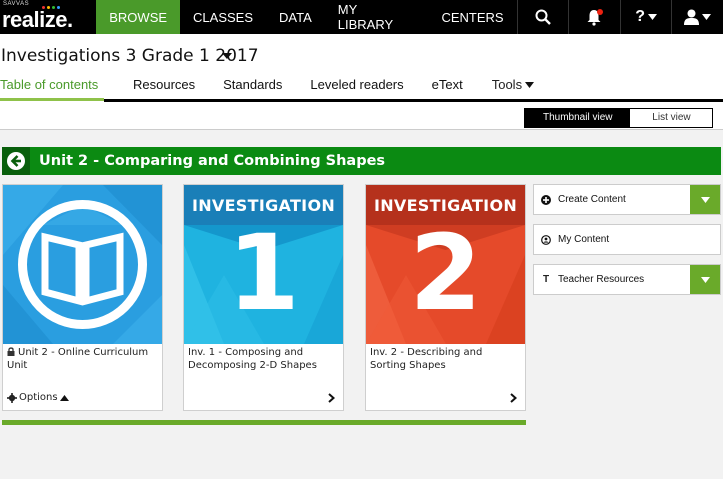 This screenshot has height=479, width=723. Describe the element at coordinates (295, 17) in the screenshot. I see `nav-data: DATA` at that location.